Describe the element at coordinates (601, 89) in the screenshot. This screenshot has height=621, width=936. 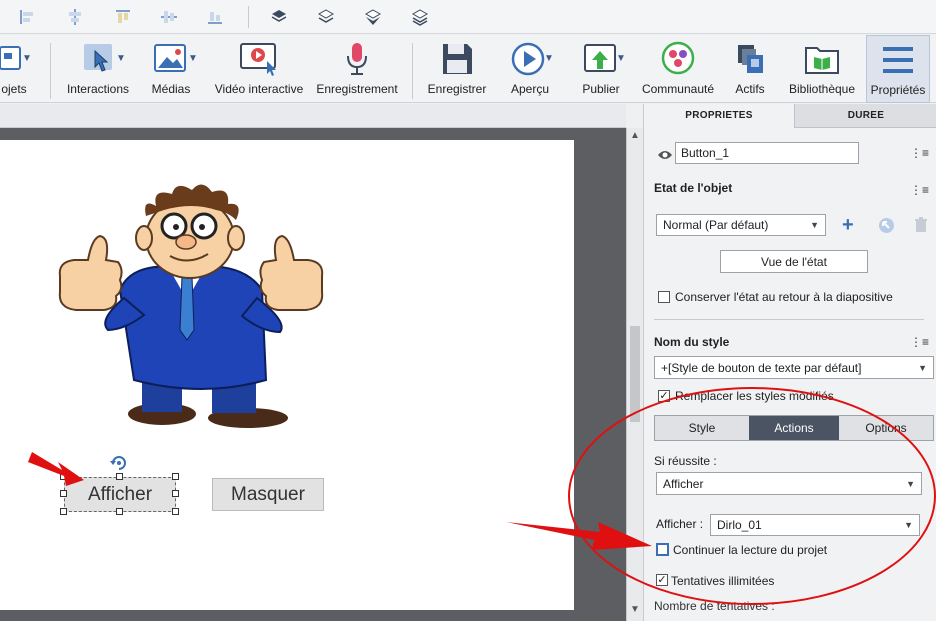
I see `toolbar-label: Publier` at that location.